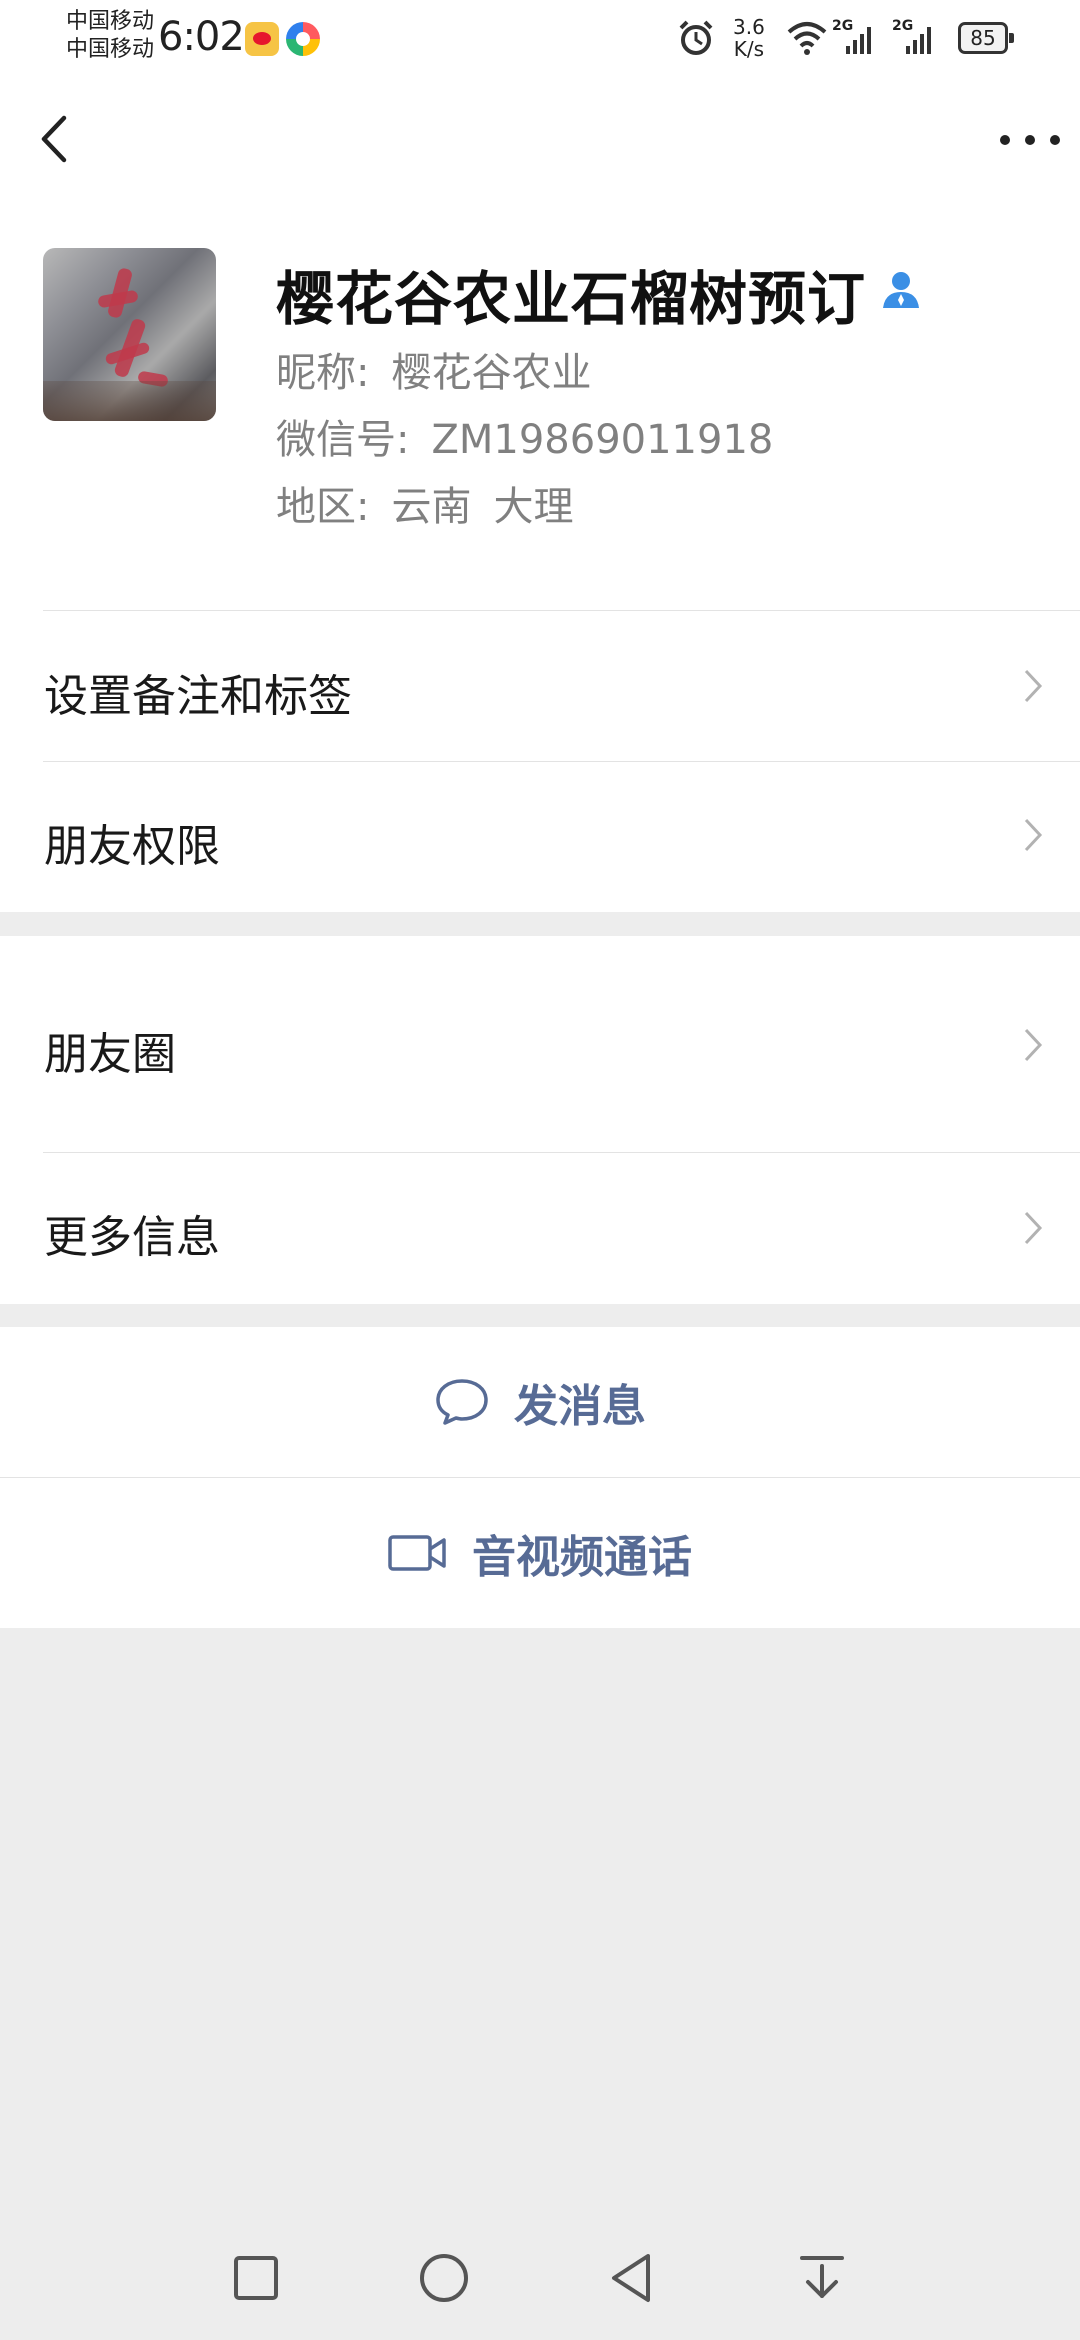  I want to click on wechat-id-line: 微信号: ZM19869011918, so click(524, 436).